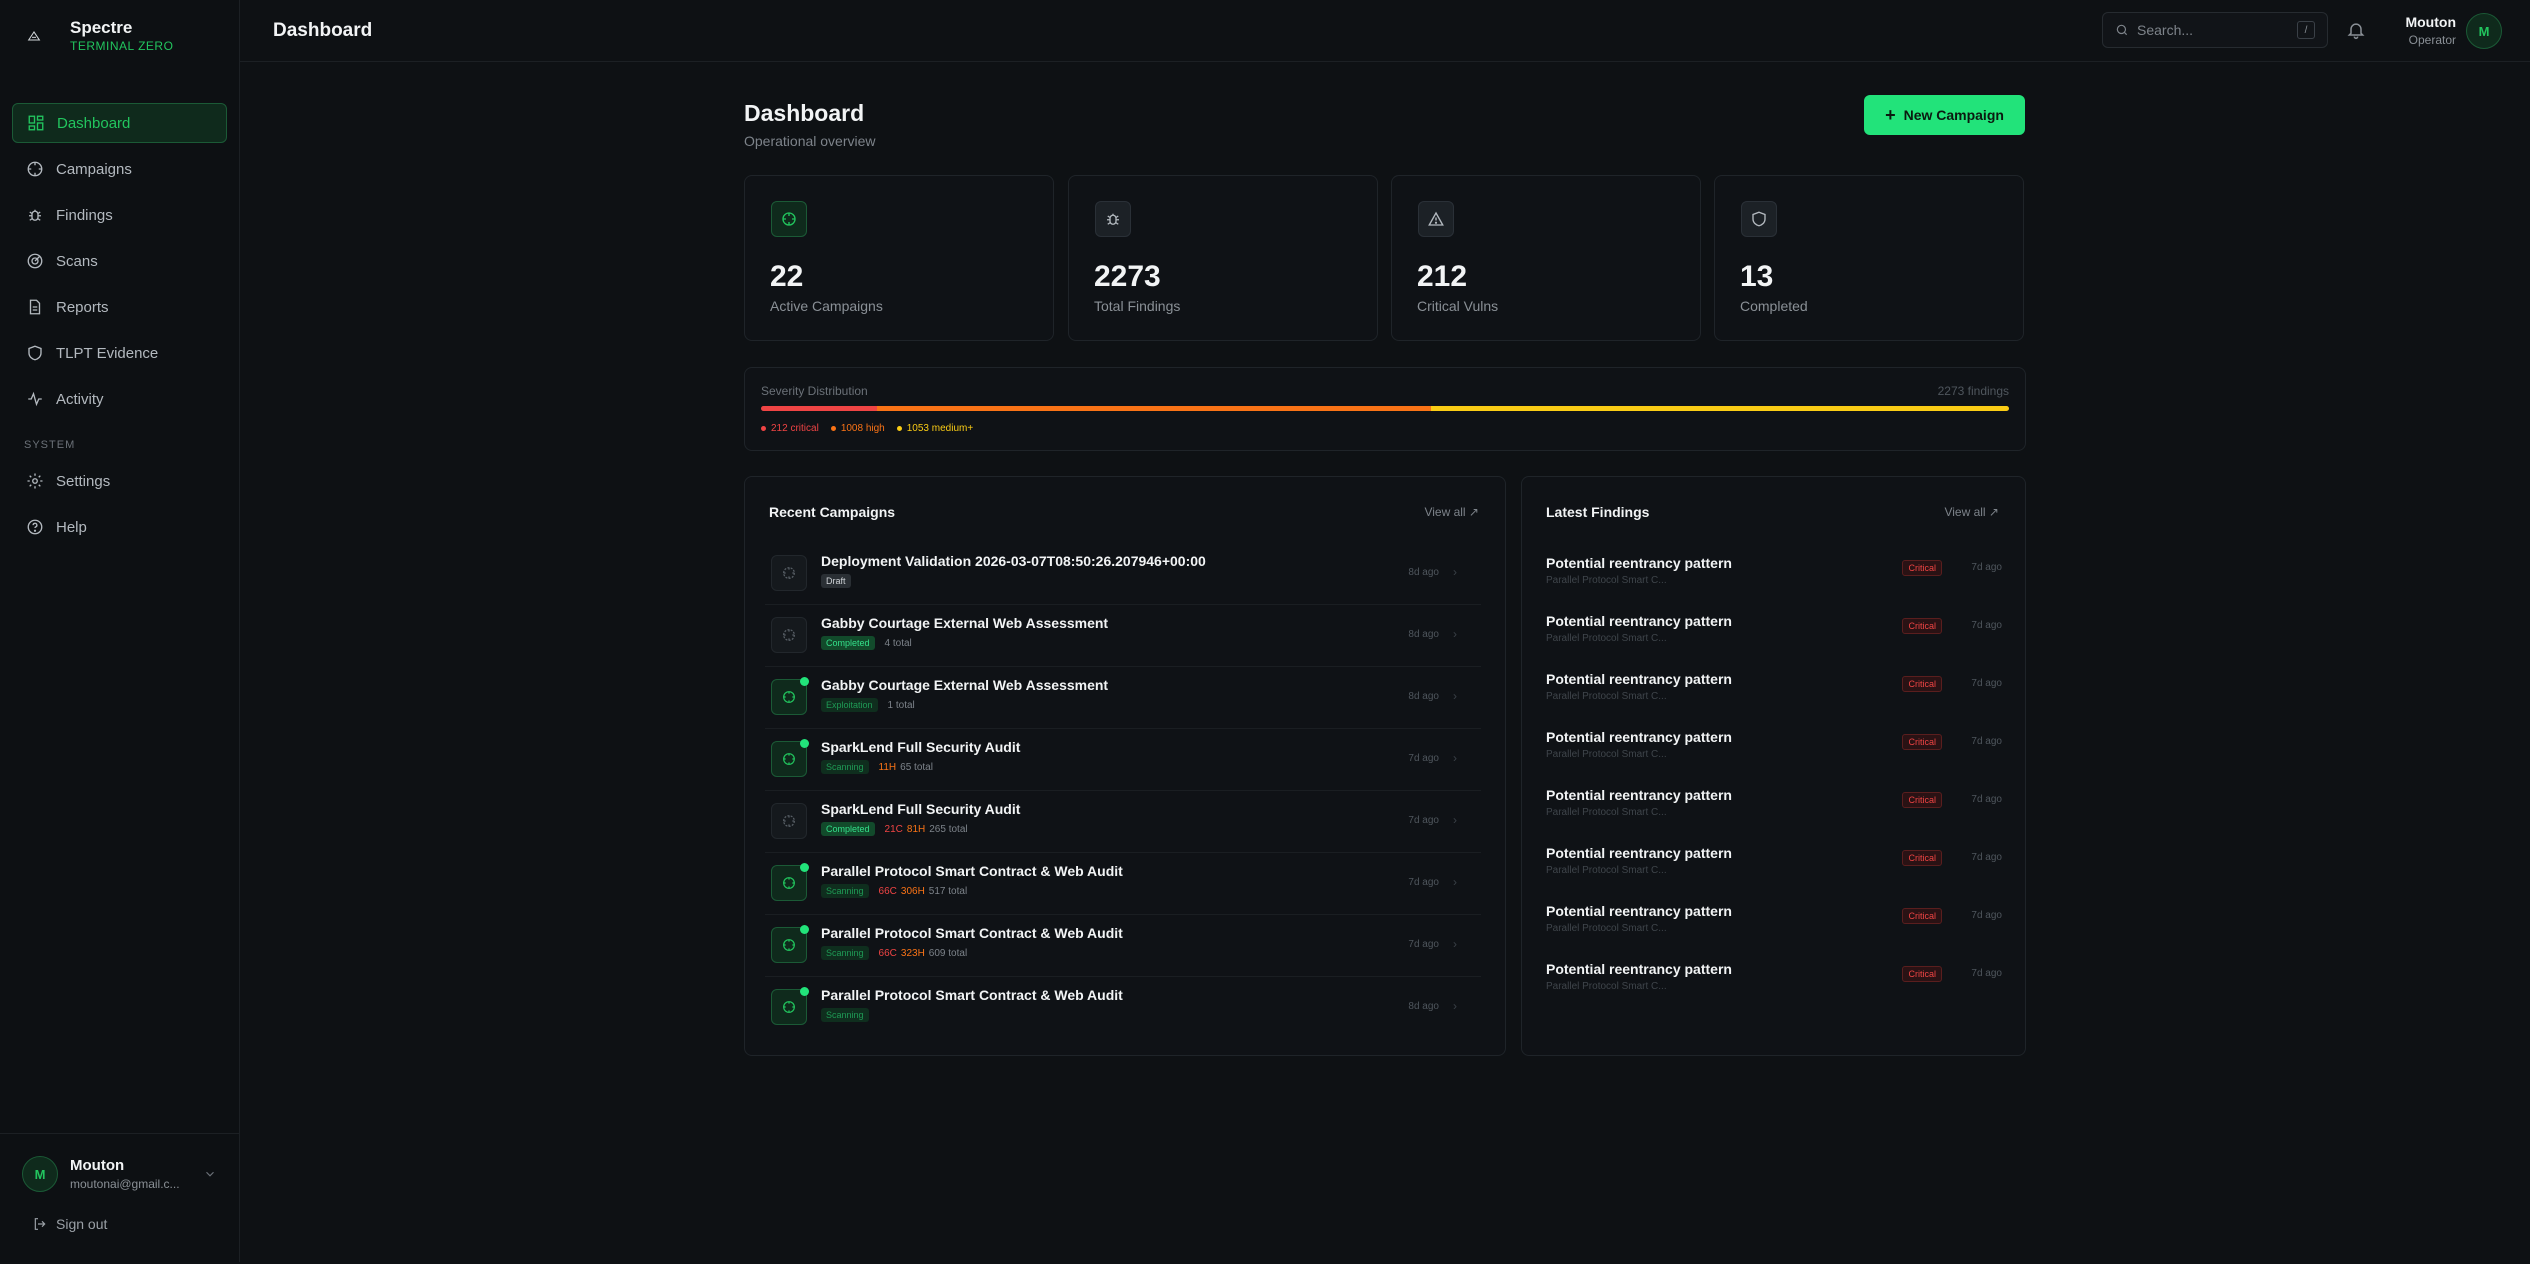  What do you see at coordinates (2306, 30) in the screenshot?
I see `search-shortcut: /` at bounding box center [2306, 30].